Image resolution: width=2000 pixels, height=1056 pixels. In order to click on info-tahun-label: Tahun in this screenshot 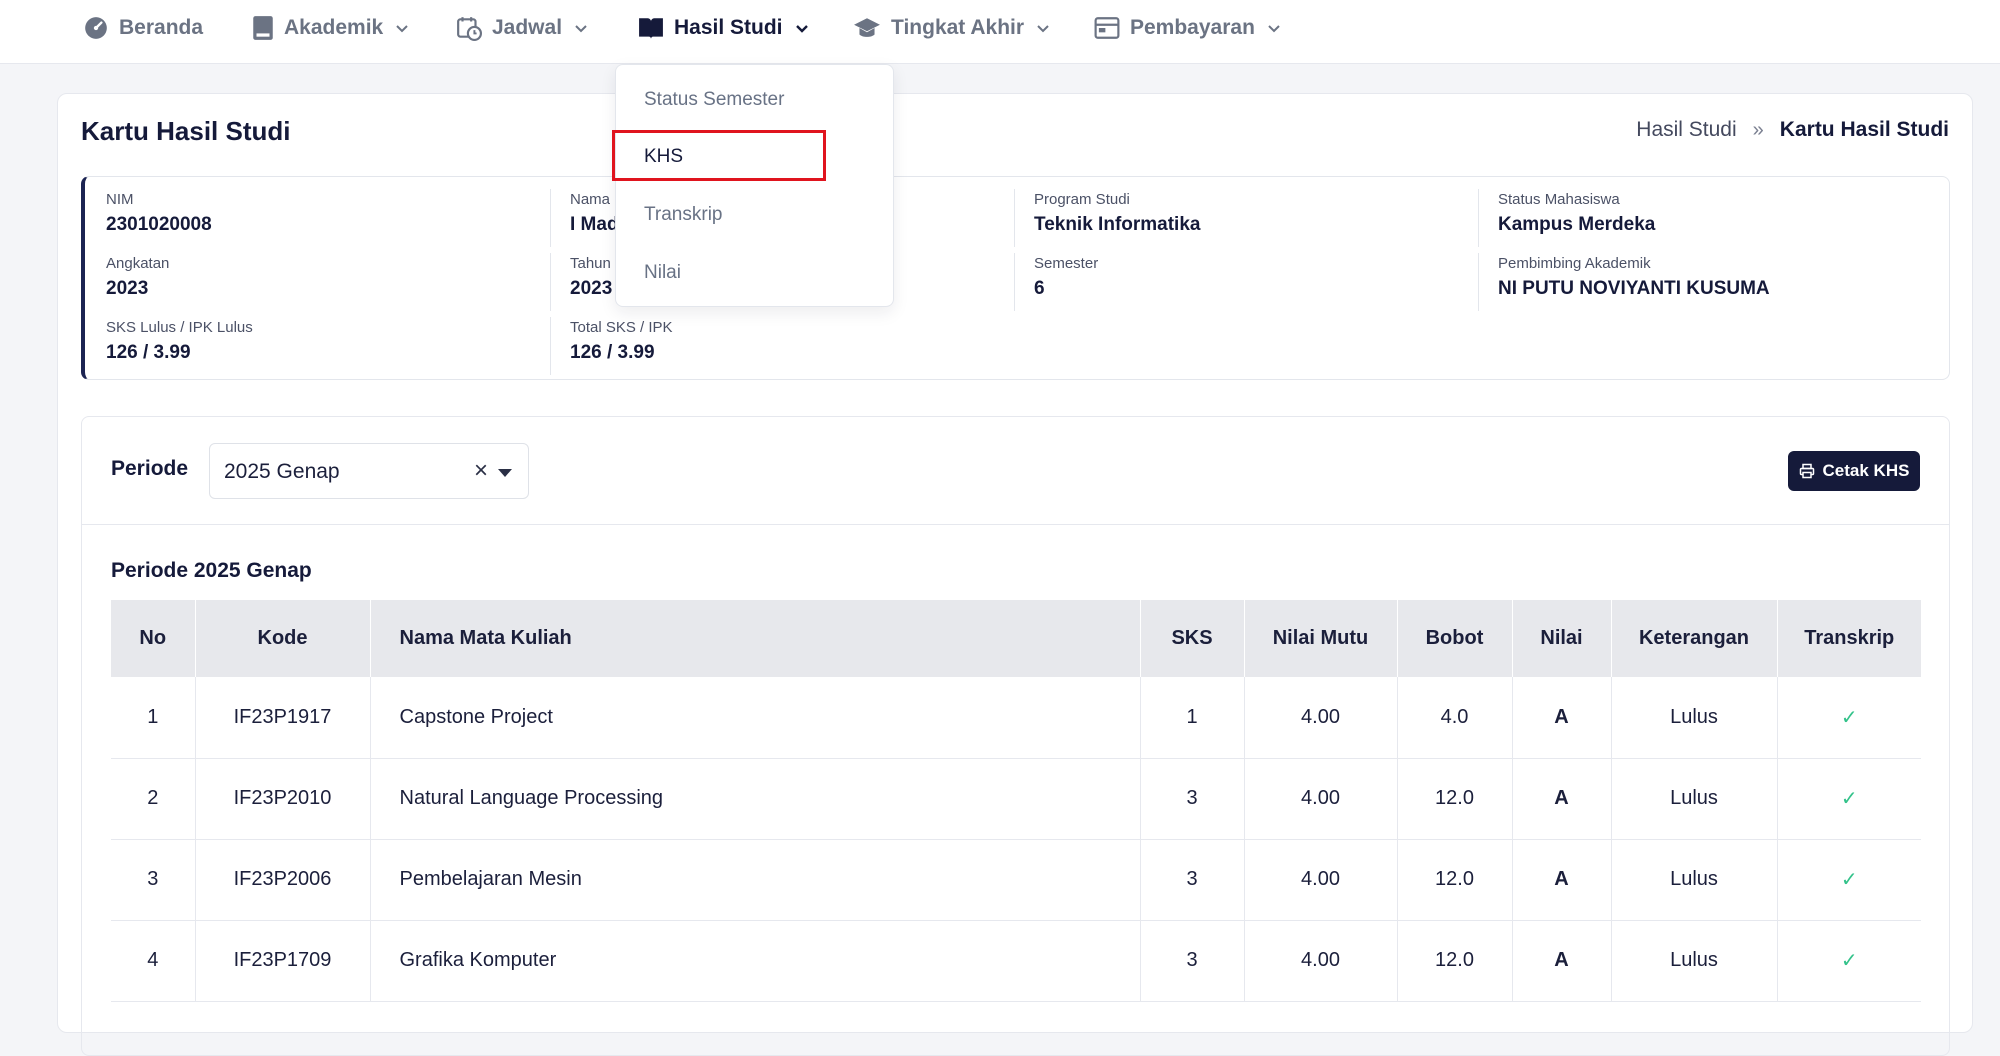, I will do `click(590, 263)`.